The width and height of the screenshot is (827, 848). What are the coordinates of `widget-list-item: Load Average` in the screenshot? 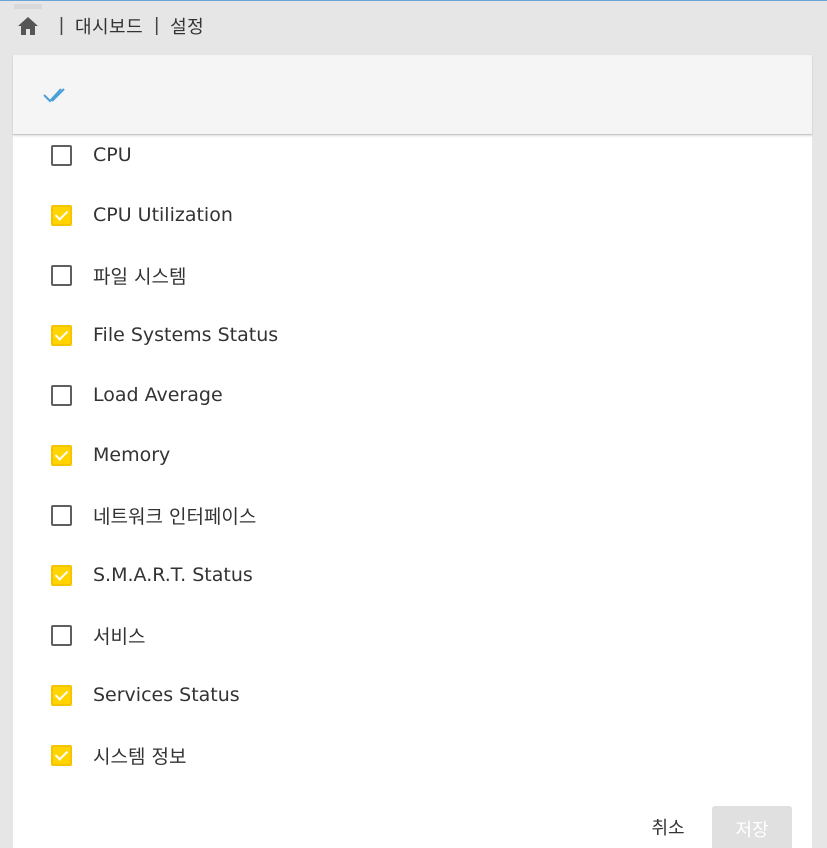 It's located at (351, 395).